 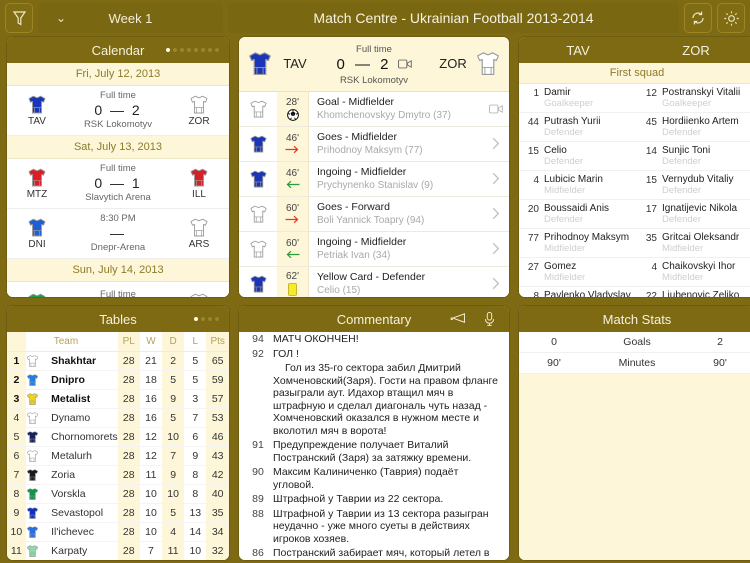 I want to click on table-l: 13, so click(x=195, y=513).